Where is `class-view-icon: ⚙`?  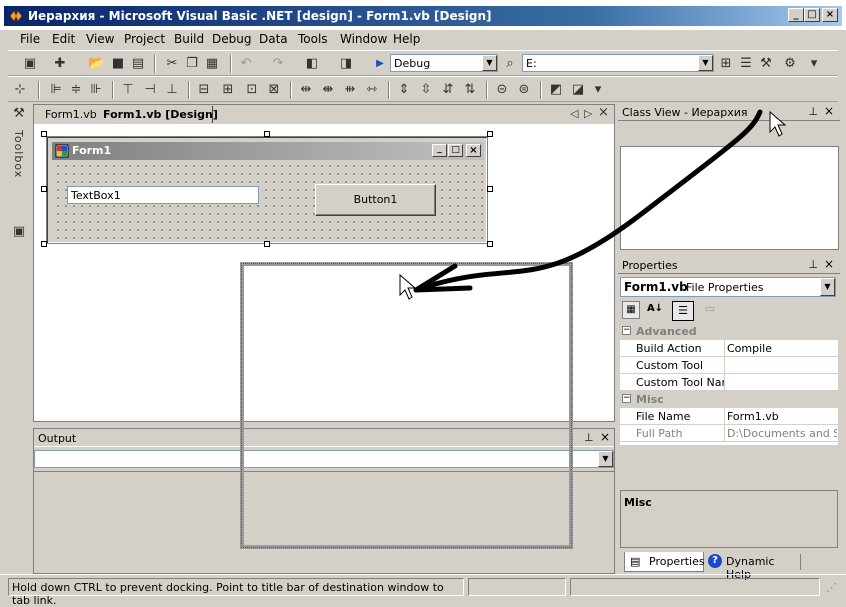 class-view-icon: ⚙ is located at coordinates (790, 64).